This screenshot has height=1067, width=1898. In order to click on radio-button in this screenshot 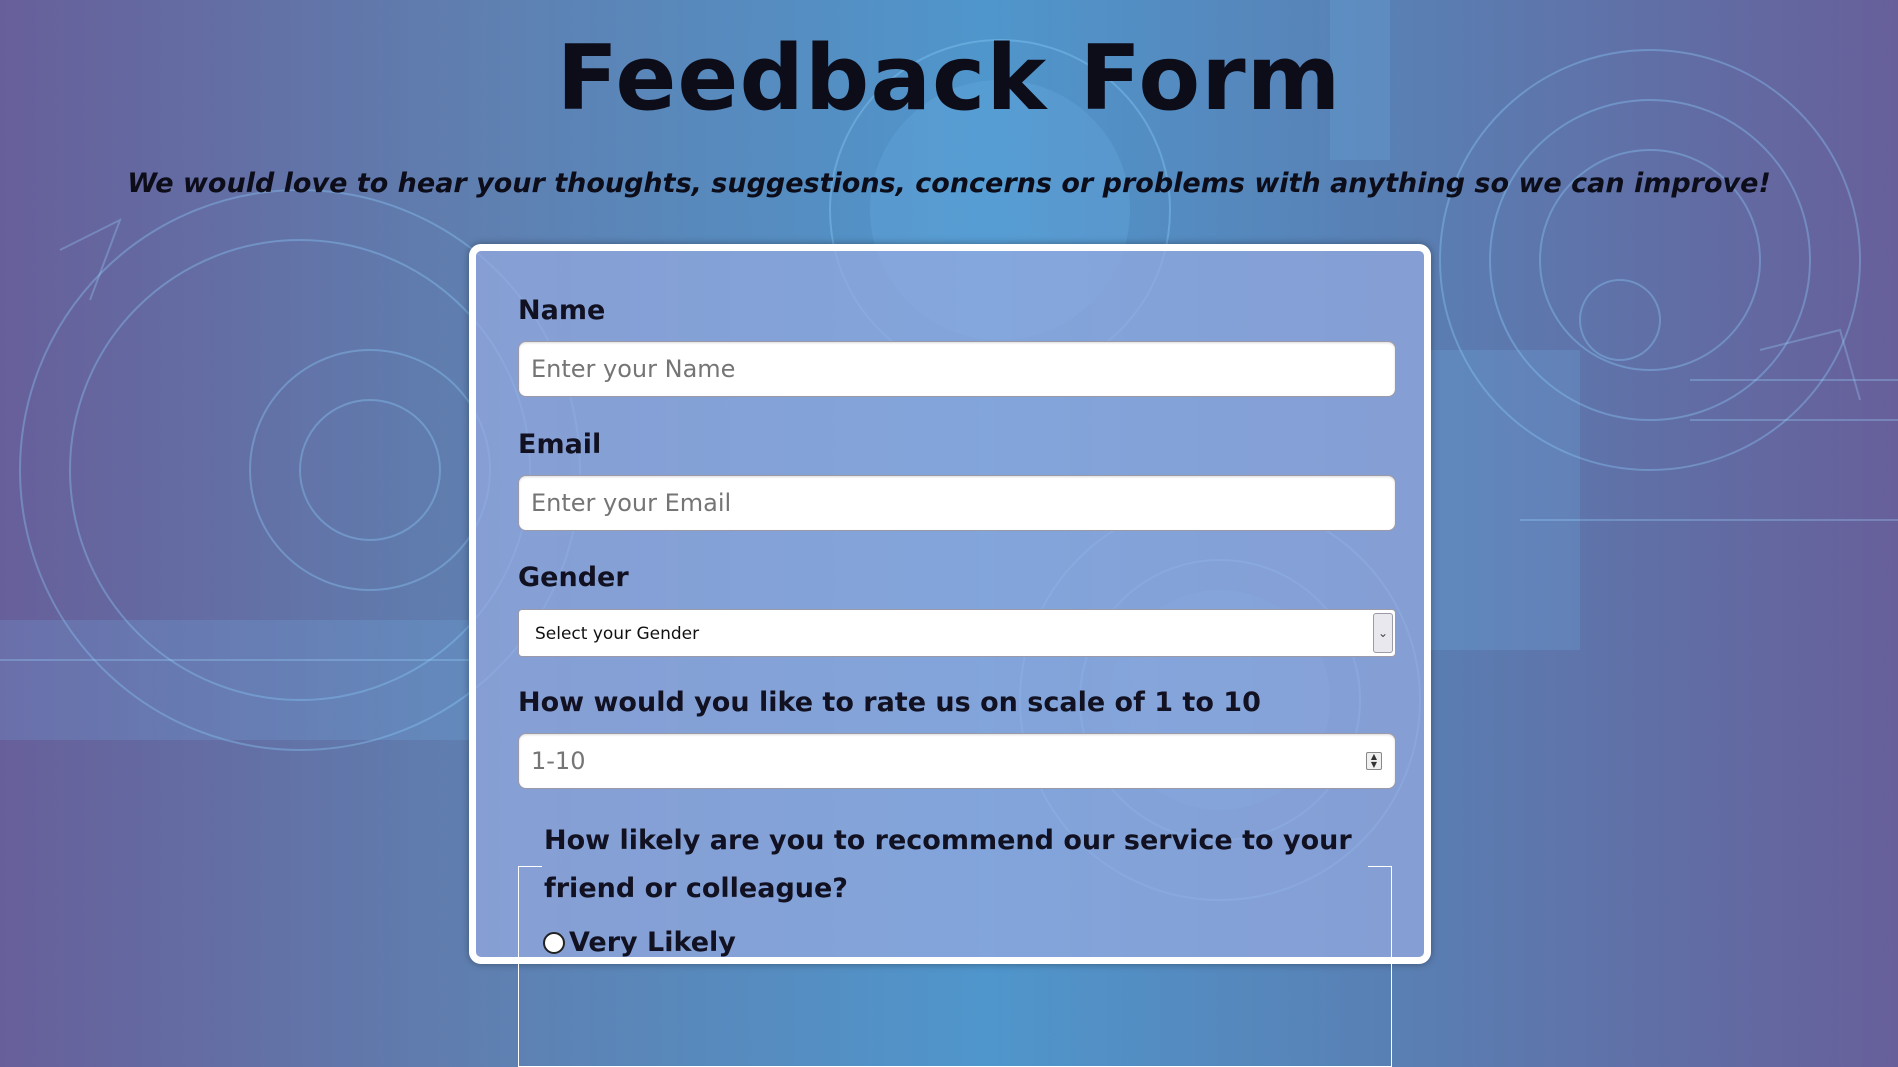, I will do `click(554, 942)`.